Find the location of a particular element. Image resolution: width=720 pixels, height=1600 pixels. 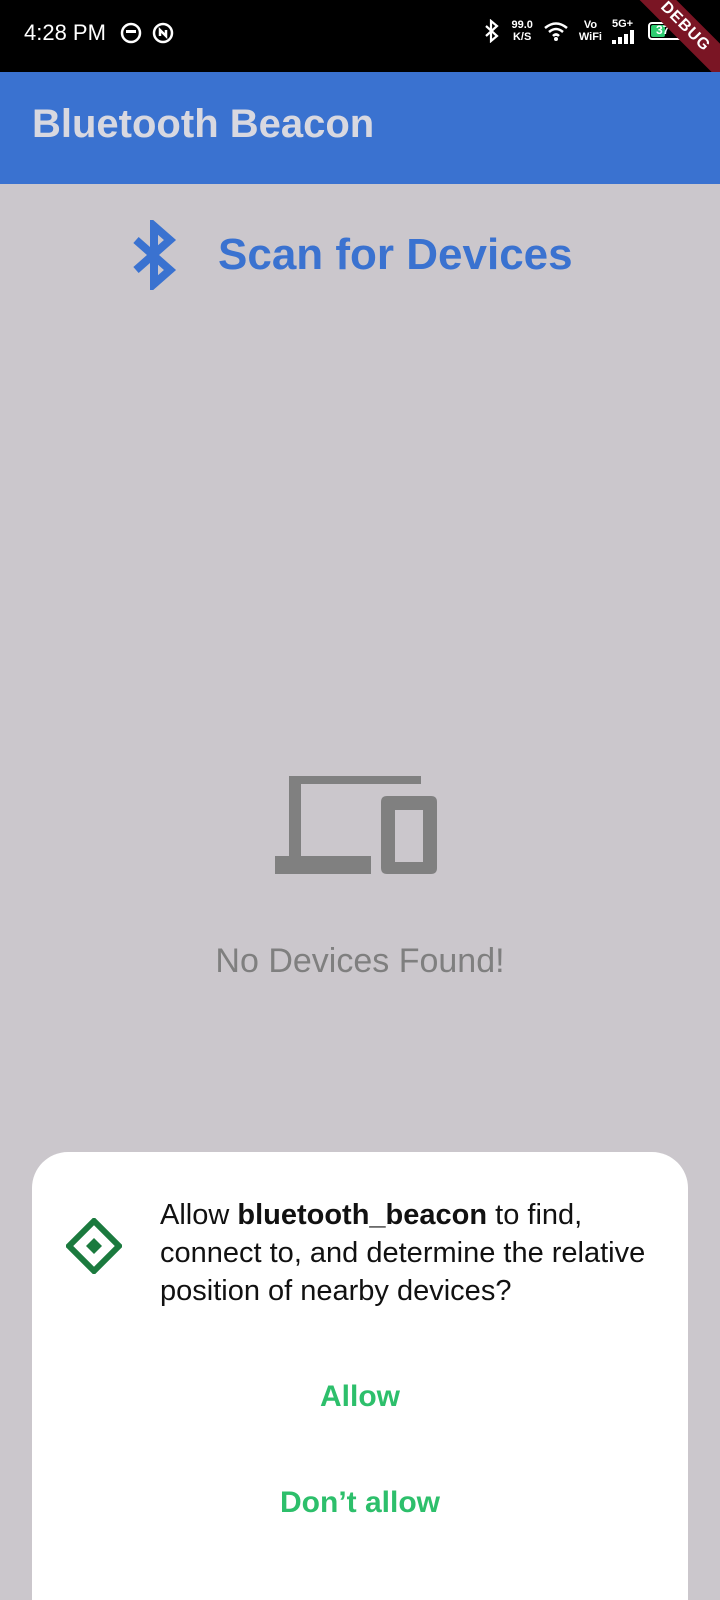

status-indicators: 99.0 K/S Vo WiFi 5G+ 37 is located at coordinates (585, 31).